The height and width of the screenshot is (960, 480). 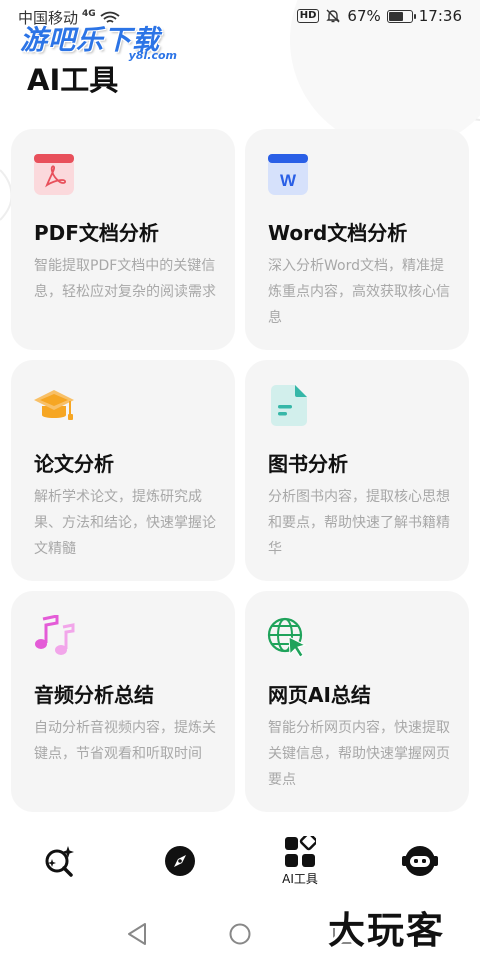 I want to click on tool-card-description: 分析图书内容，提取核心思想和要点，帮助快速了解书籍精华, so click(x=359, y=523).